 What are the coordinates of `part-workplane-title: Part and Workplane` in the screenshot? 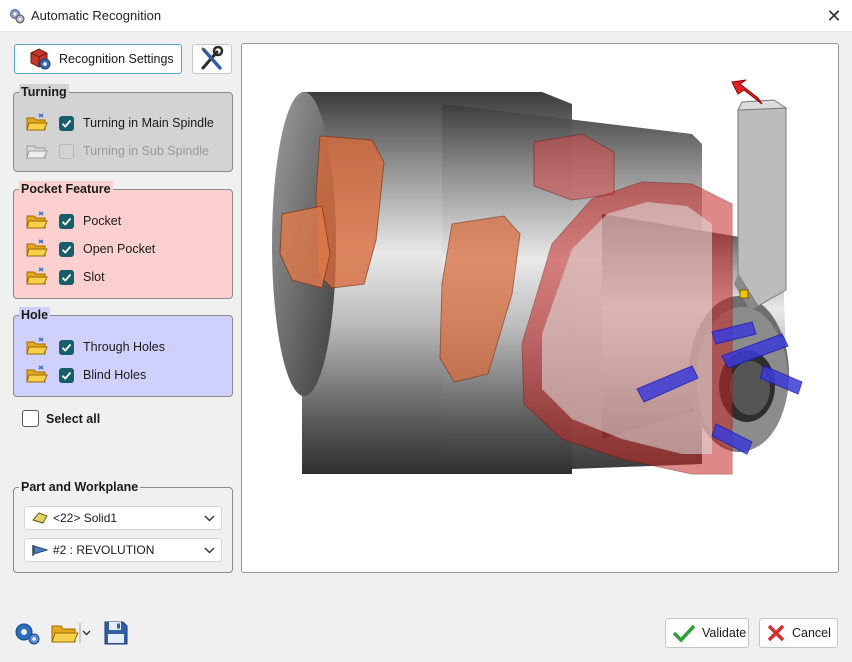 It's located at (80, 487).